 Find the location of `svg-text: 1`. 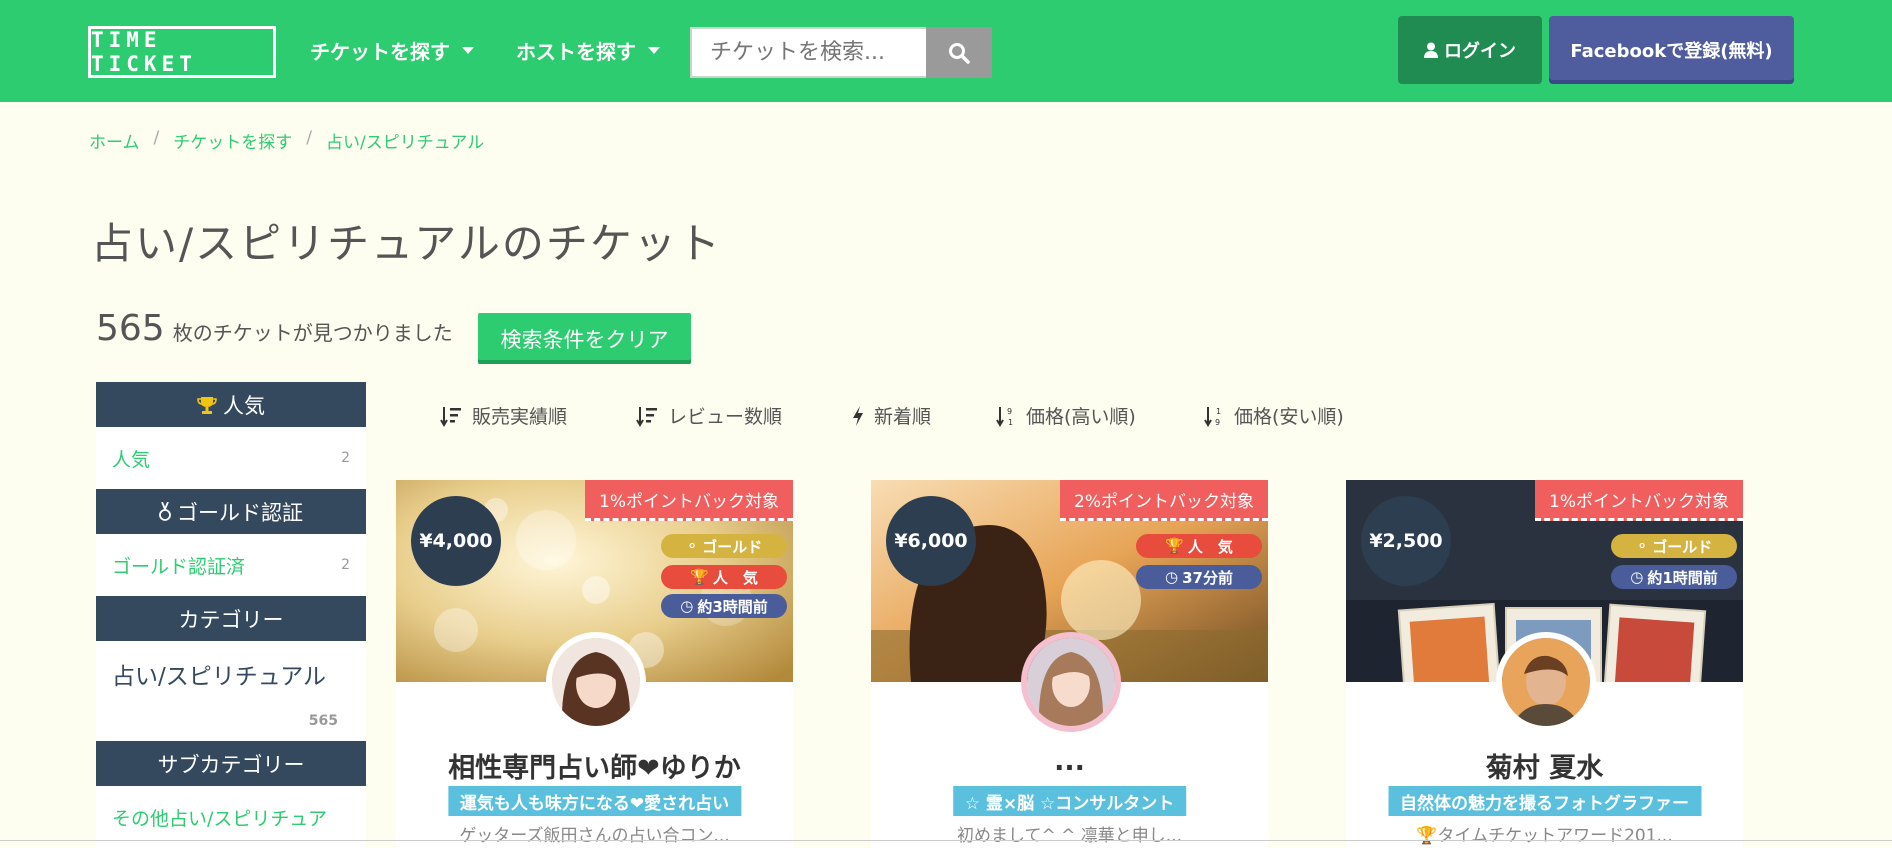

svg-text: 1 is located at coordinates (1218, 411).